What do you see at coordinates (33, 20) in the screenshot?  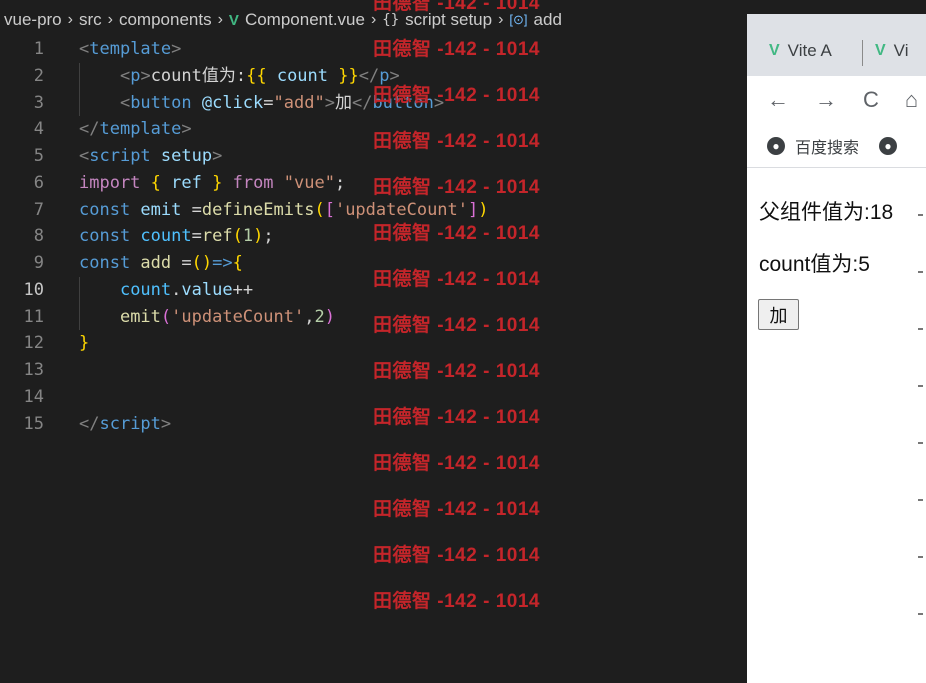 I see `breadcrumb-project: vue-pro` at bounding box center [33, 20].